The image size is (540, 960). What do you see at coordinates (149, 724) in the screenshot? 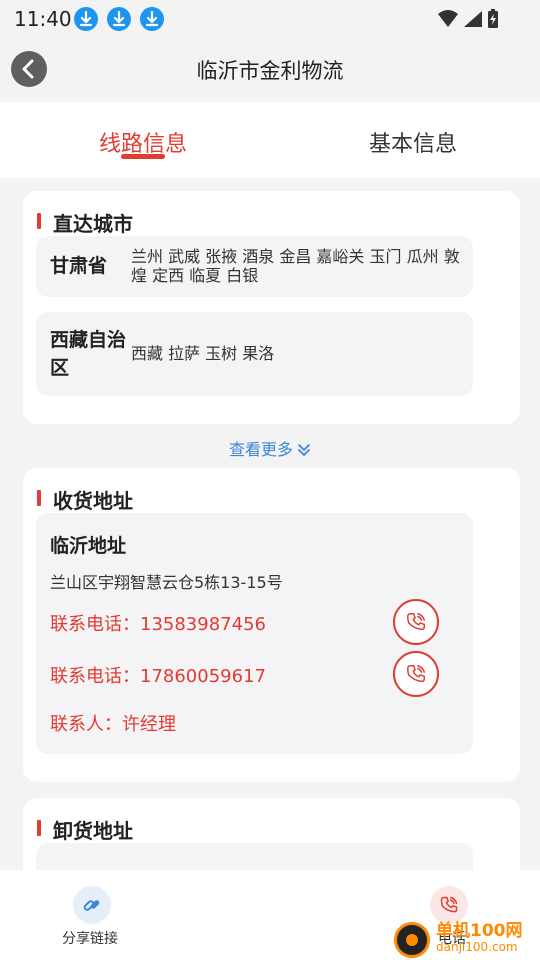
I see `contact-person-name: 许经理` at bounding box center [149, 724].